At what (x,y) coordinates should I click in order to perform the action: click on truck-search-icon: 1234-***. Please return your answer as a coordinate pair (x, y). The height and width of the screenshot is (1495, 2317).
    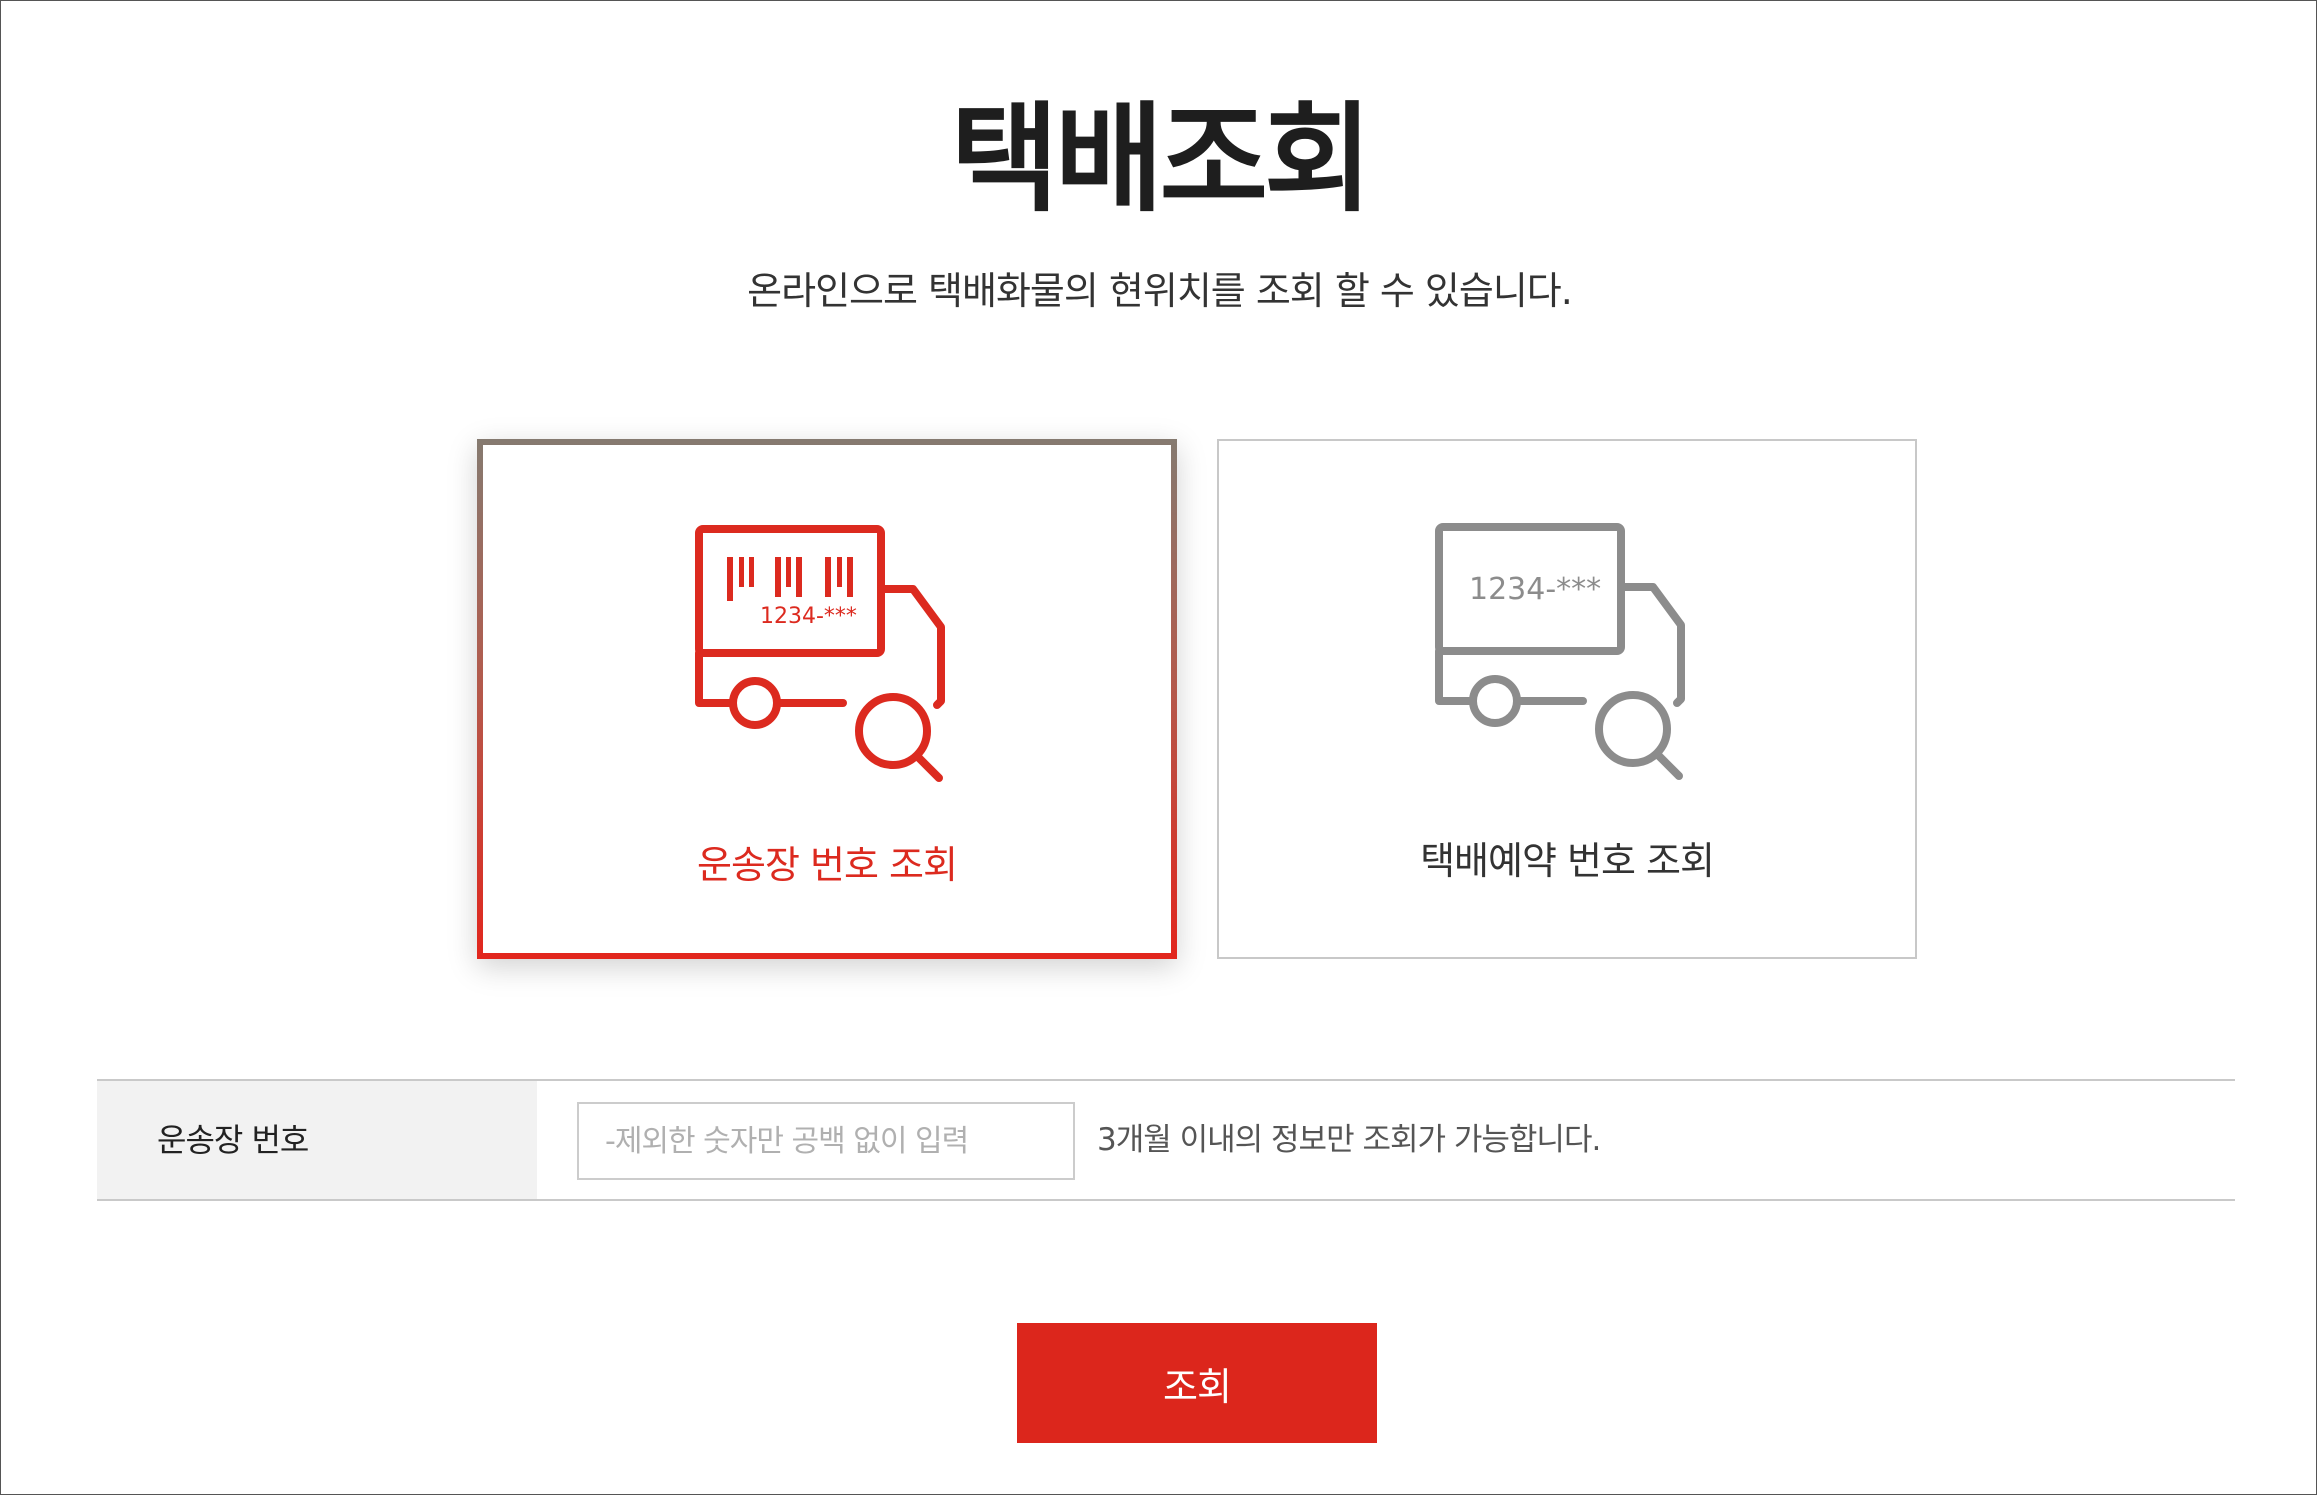
    Looking at the image, I should click on (1560, 651).